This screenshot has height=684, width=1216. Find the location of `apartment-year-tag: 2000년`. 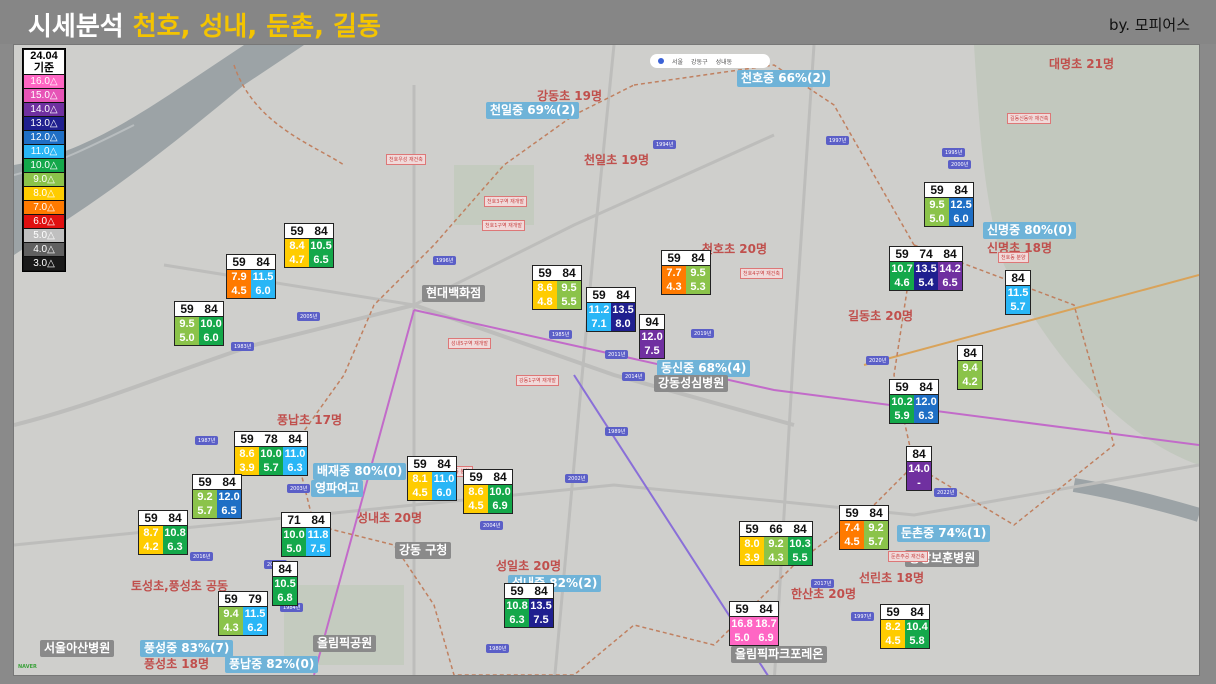

apartment-year-tag: 2000년 is located at coordinates (960, 164).